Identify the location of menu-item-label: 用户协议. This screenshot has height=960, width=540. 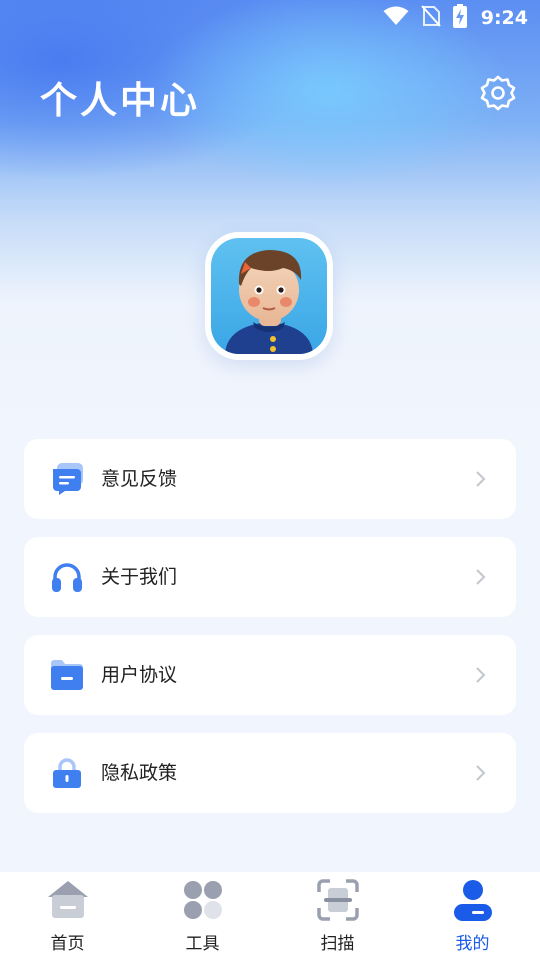
(139, 675).